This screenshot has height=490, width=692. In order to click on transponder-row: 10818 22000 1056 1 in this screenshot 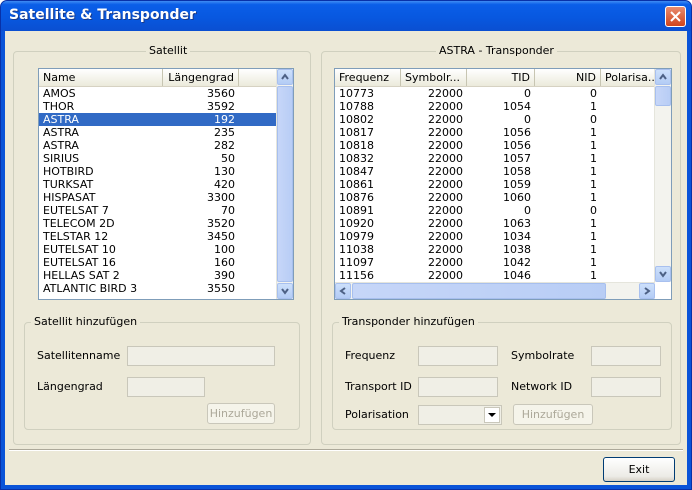, I will do `click(495, 145)`.